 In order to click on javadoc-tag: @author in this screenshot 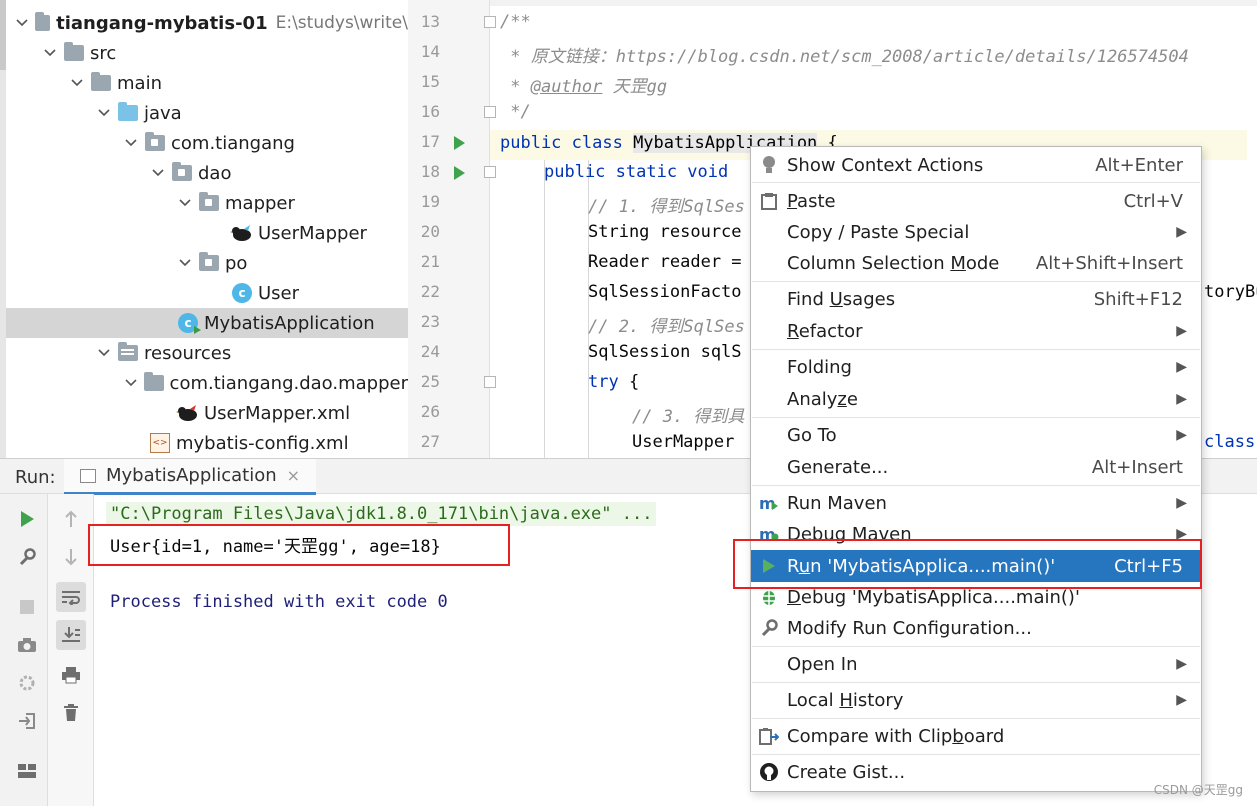, I will do `click(566, 87)`.